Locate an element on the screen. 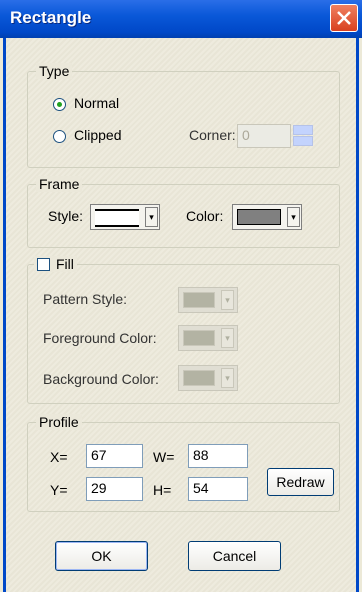 Image resolution: width=362 pixels, height=592 pixels. fill-label: Fill is located at coordinates (65, 264).